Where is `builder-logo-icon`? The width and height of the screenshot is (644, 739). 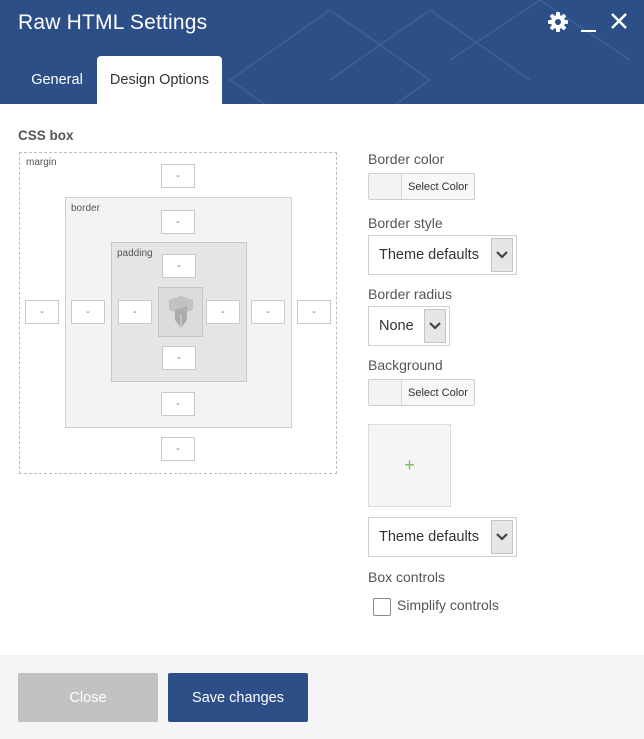 builder-logo-icon is located at coordinates (180, 312).